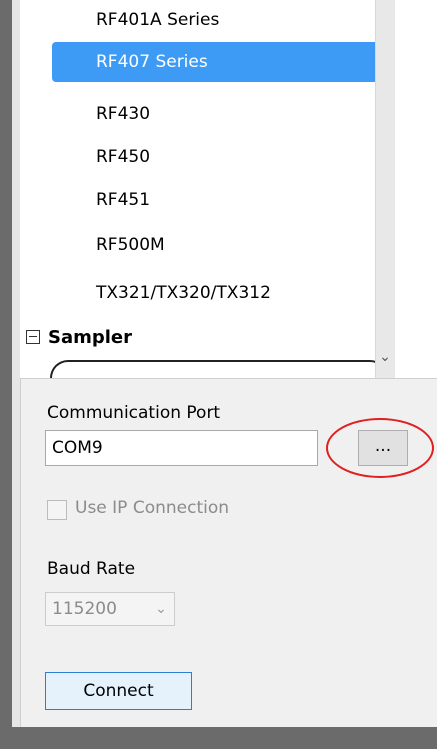 The width and height of the screenshot is (437, 749). What do you see at coordinates (134, 413) in the screenshot?
I see `port-label: Communication Port` at bounding box center [134, 413].